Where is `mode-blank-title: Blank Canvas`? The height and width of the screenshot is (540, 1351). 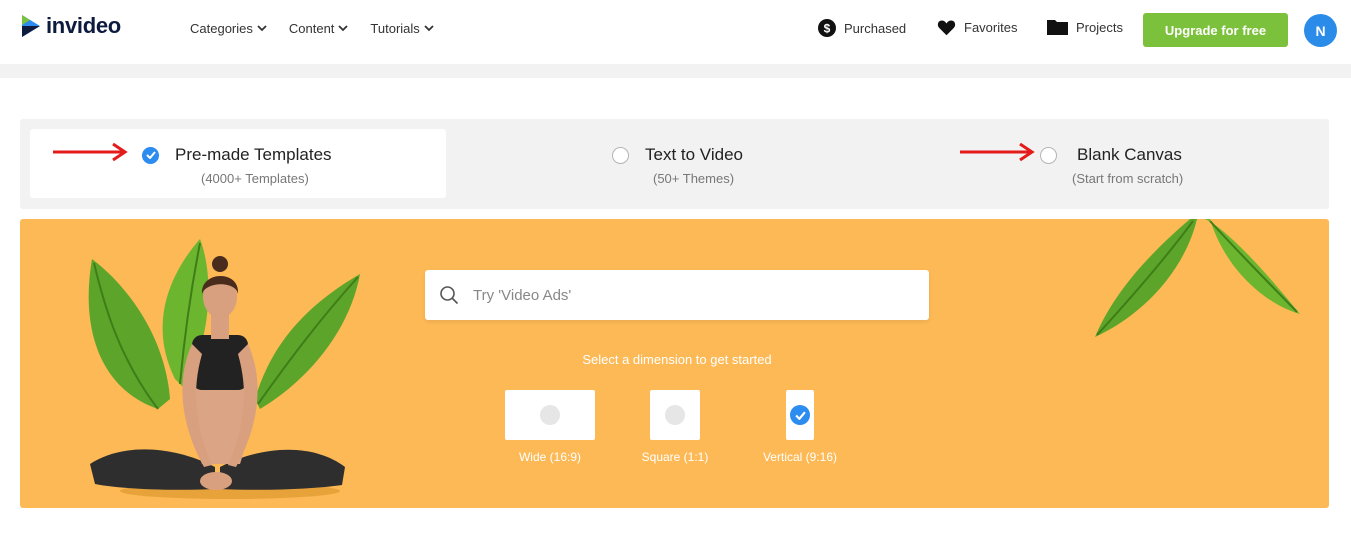 mode-blank-title: Blank Canvas is located at coordinates (1129, 154).